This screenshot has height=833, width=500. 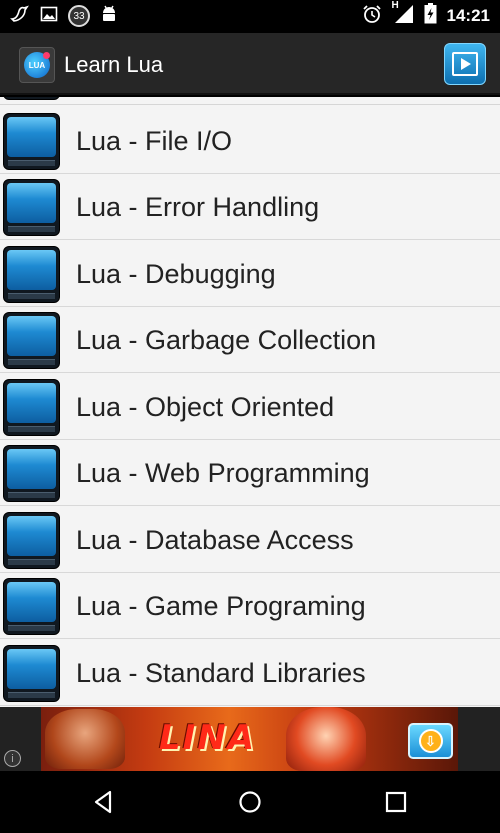 I want to click on app-title: Learn Lua, so click(x=114, y=64).